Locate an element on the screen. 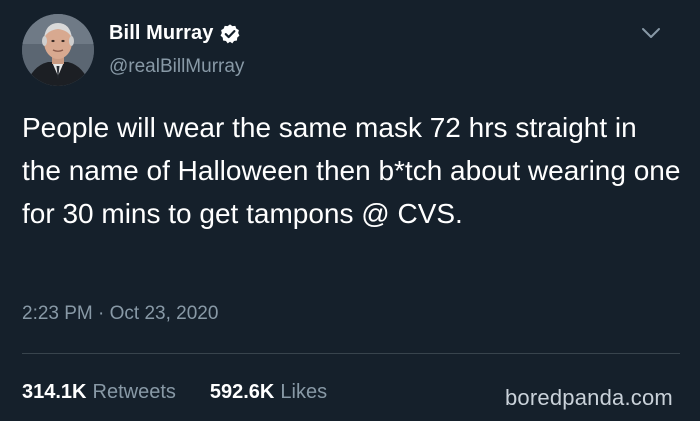 This screenshot has width=700, height=421. avatar-portrait-image is located at coordinates (58, 50).